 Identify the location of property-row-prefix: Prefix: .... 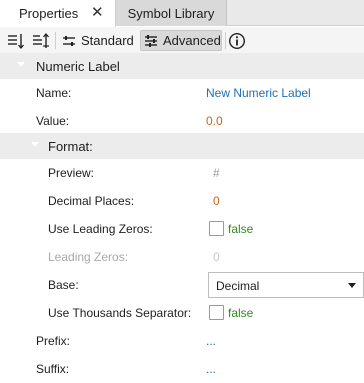
(182, 341).